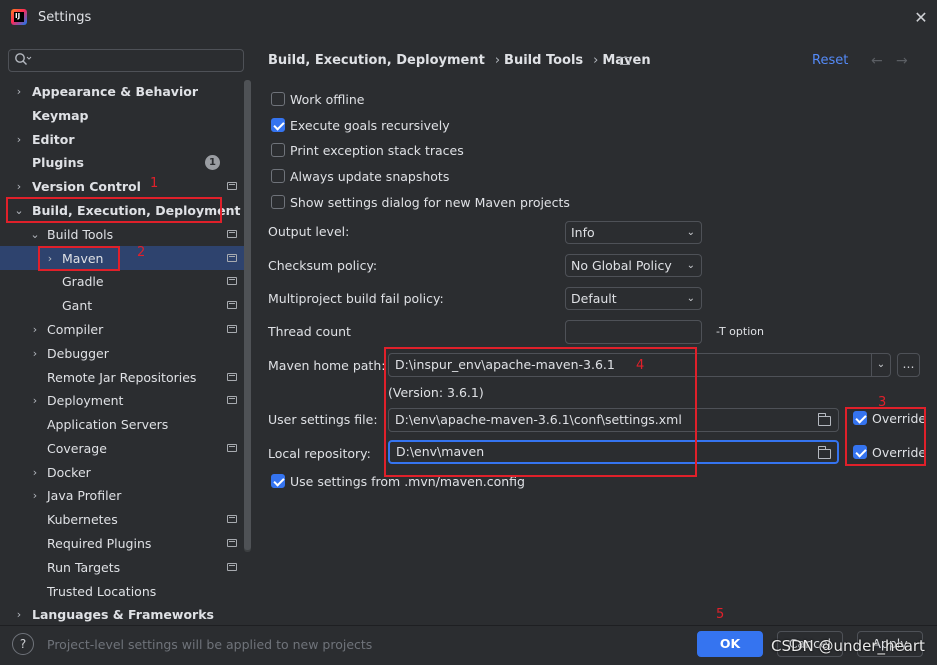 The image size is (937, 665). I want to click on sidebar-item-required-plugins: Required Plugins, so click(122, 543).